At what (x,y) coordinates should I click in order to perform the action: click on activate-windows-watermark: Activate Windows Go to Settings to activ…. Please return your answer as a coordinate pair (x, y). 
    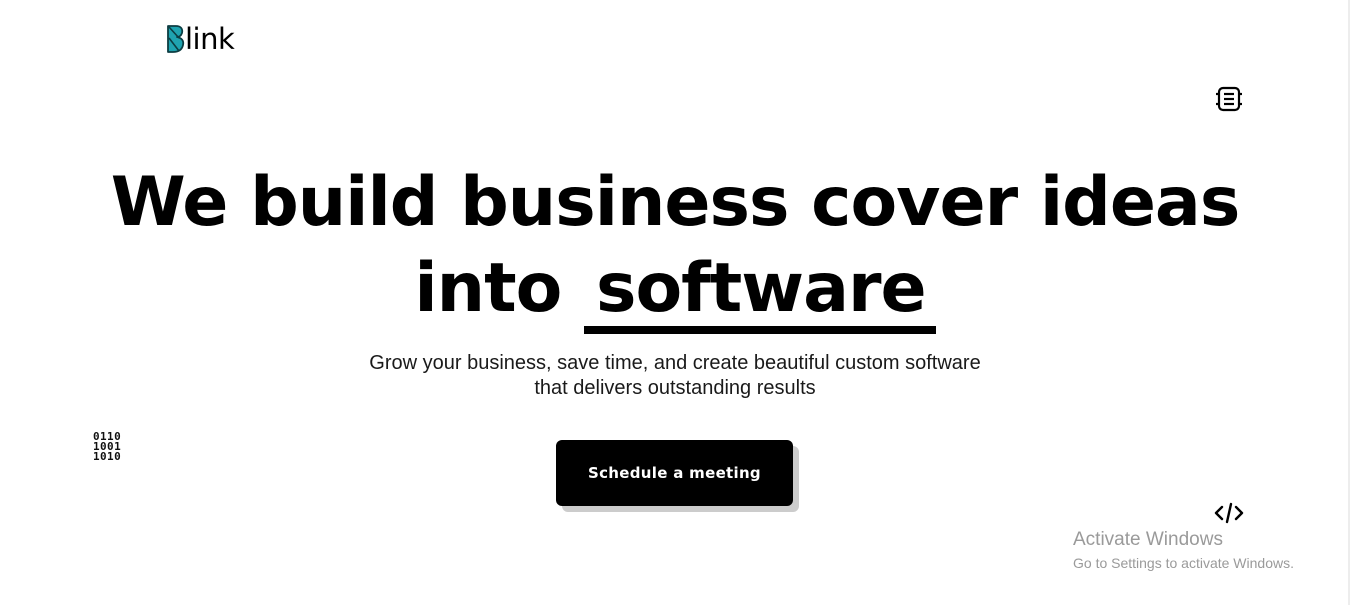
    Looking at the image, I should click on (1183, 550).